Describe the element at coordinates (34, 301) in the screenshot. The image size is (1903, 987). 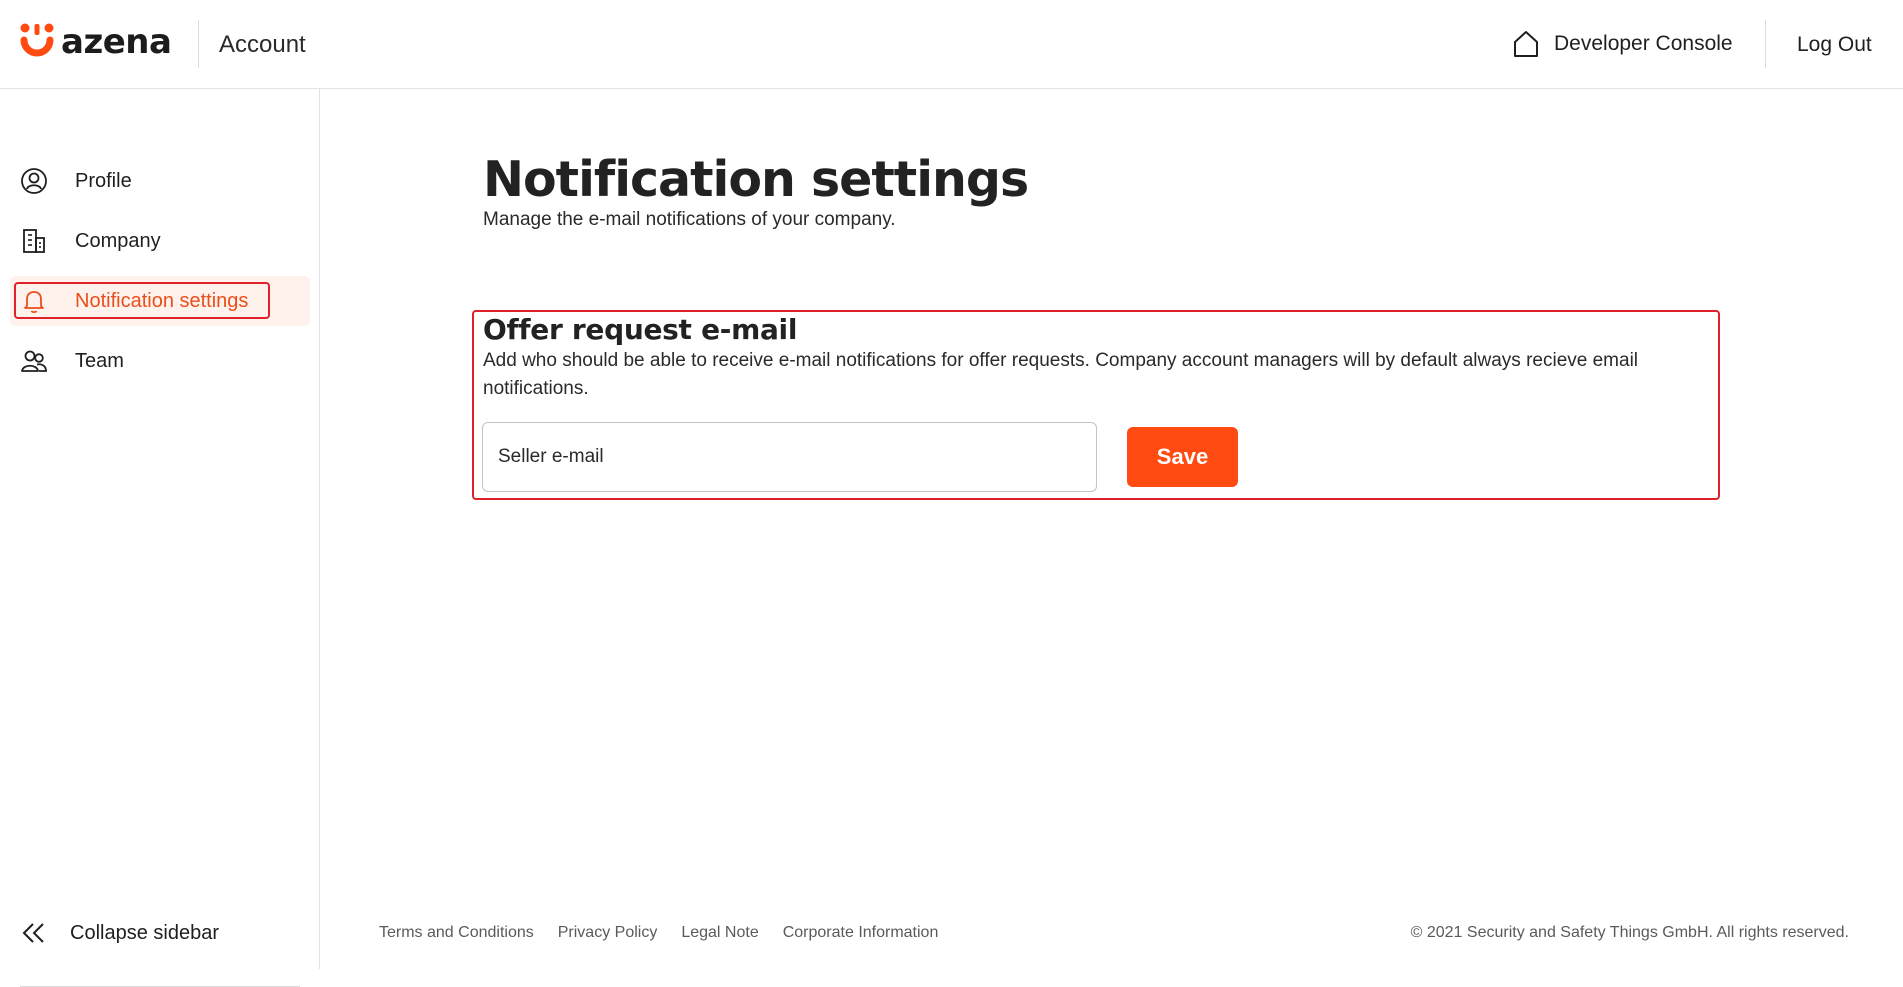
I see `bell-icon` at that location.